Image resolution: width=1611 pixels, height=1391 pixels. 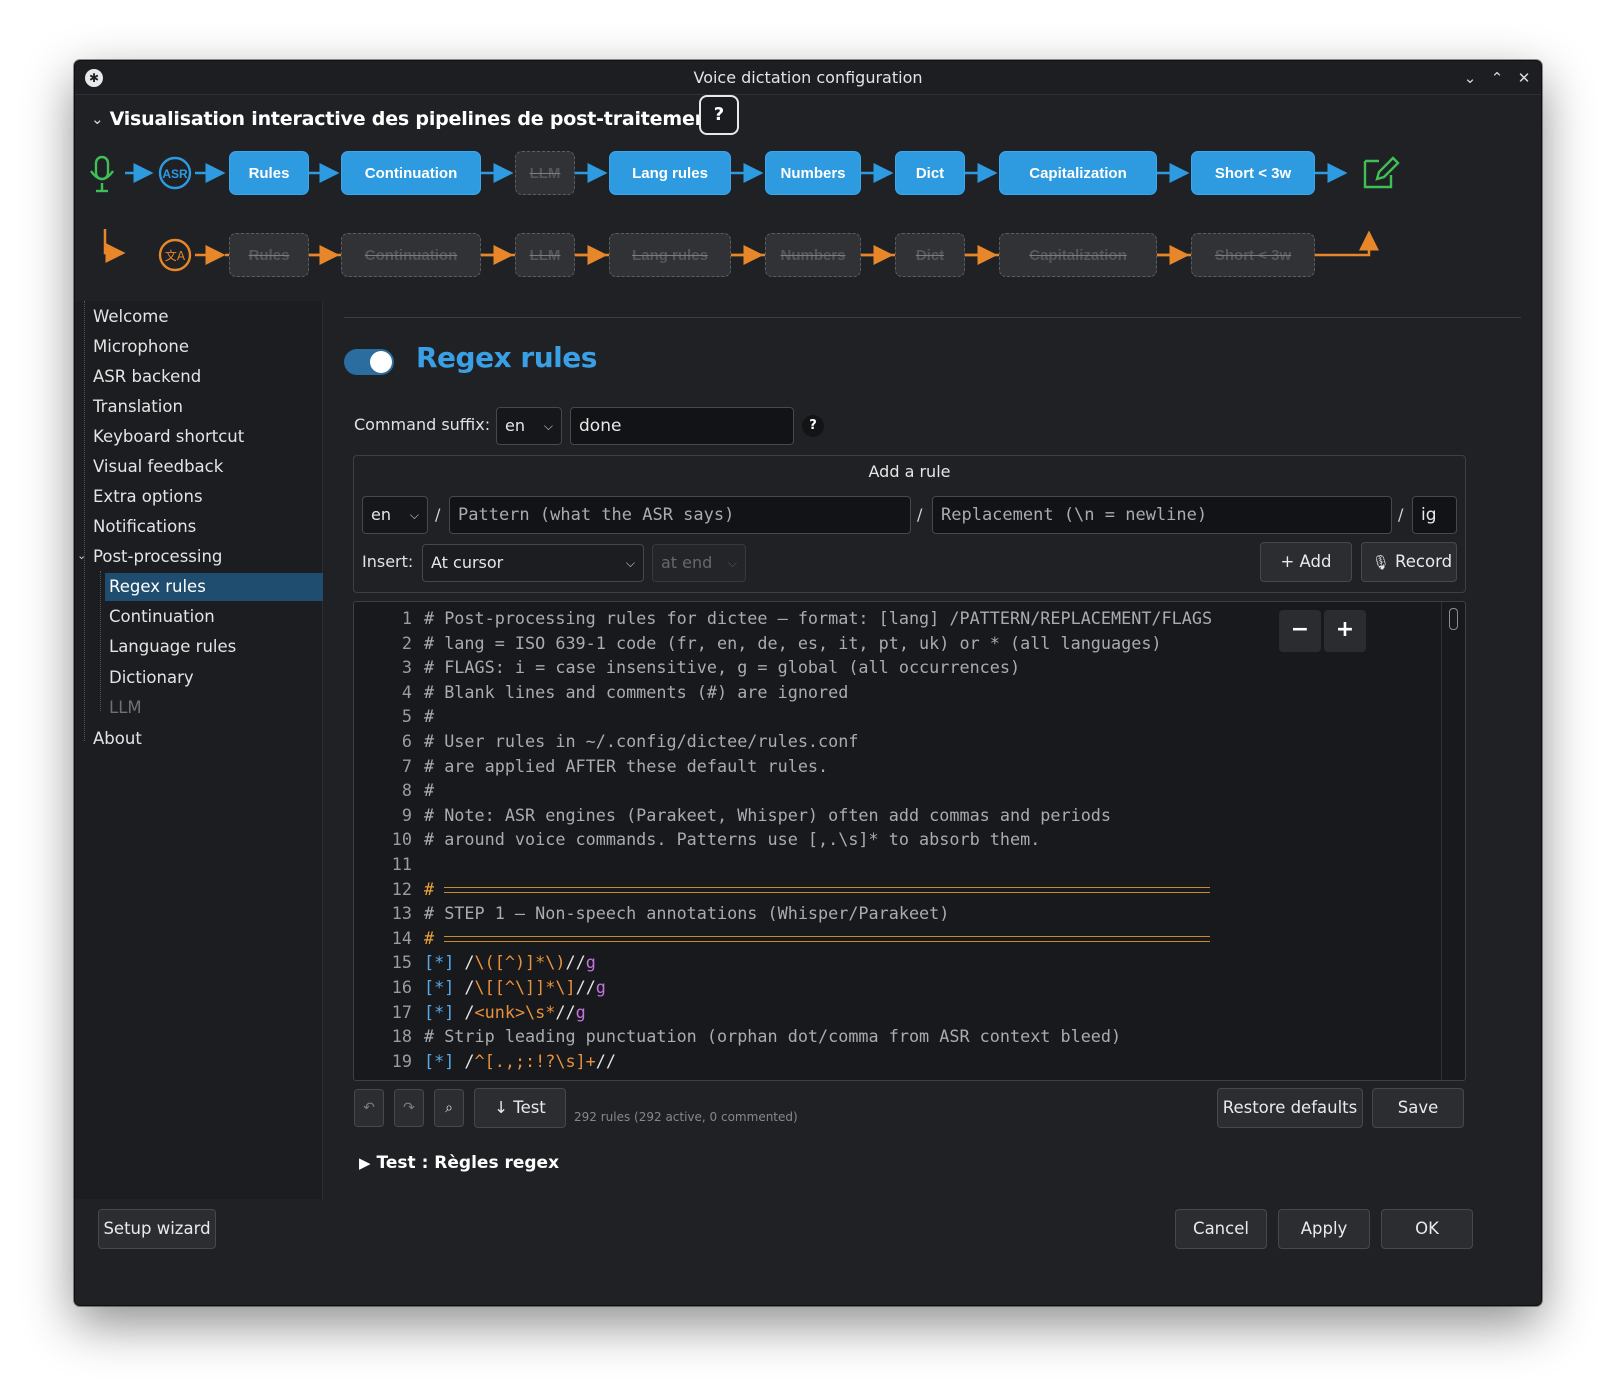 What do you see at coordinates (369, 362) in the screenshot?
I see `regex-rules-toggle` at bounding box center [369, 362].